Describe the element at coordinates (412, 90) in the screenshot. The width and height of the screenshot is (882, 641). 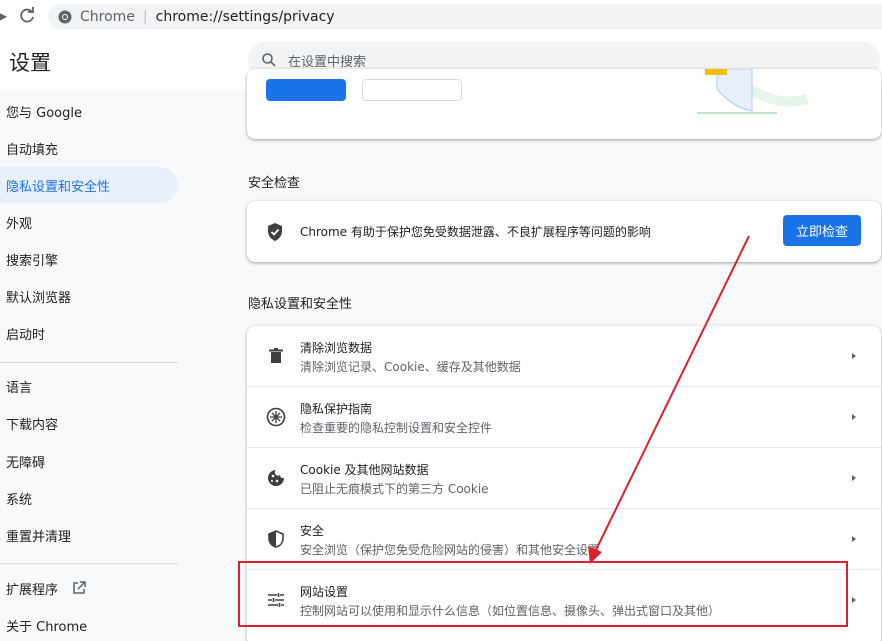
I see `promo-secondary-button` at that location.